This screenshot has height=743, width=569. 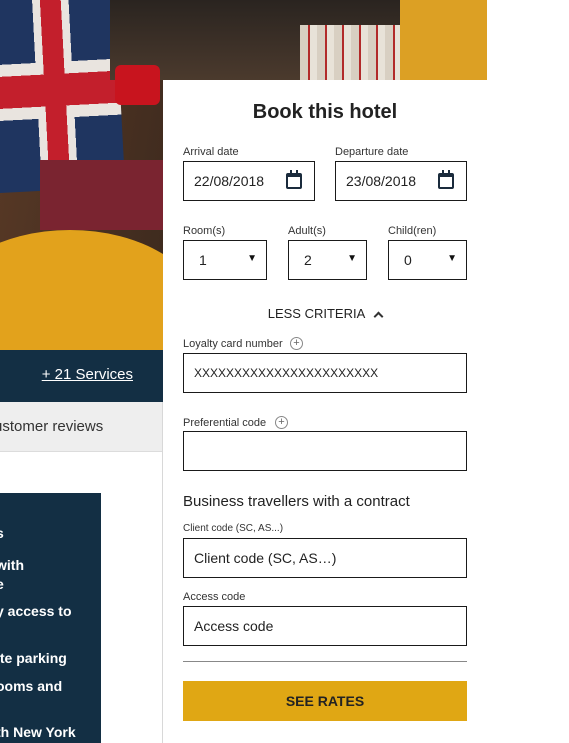 I want to click on departure-date-field: 23/08/2018, so click(x=401, y=181).